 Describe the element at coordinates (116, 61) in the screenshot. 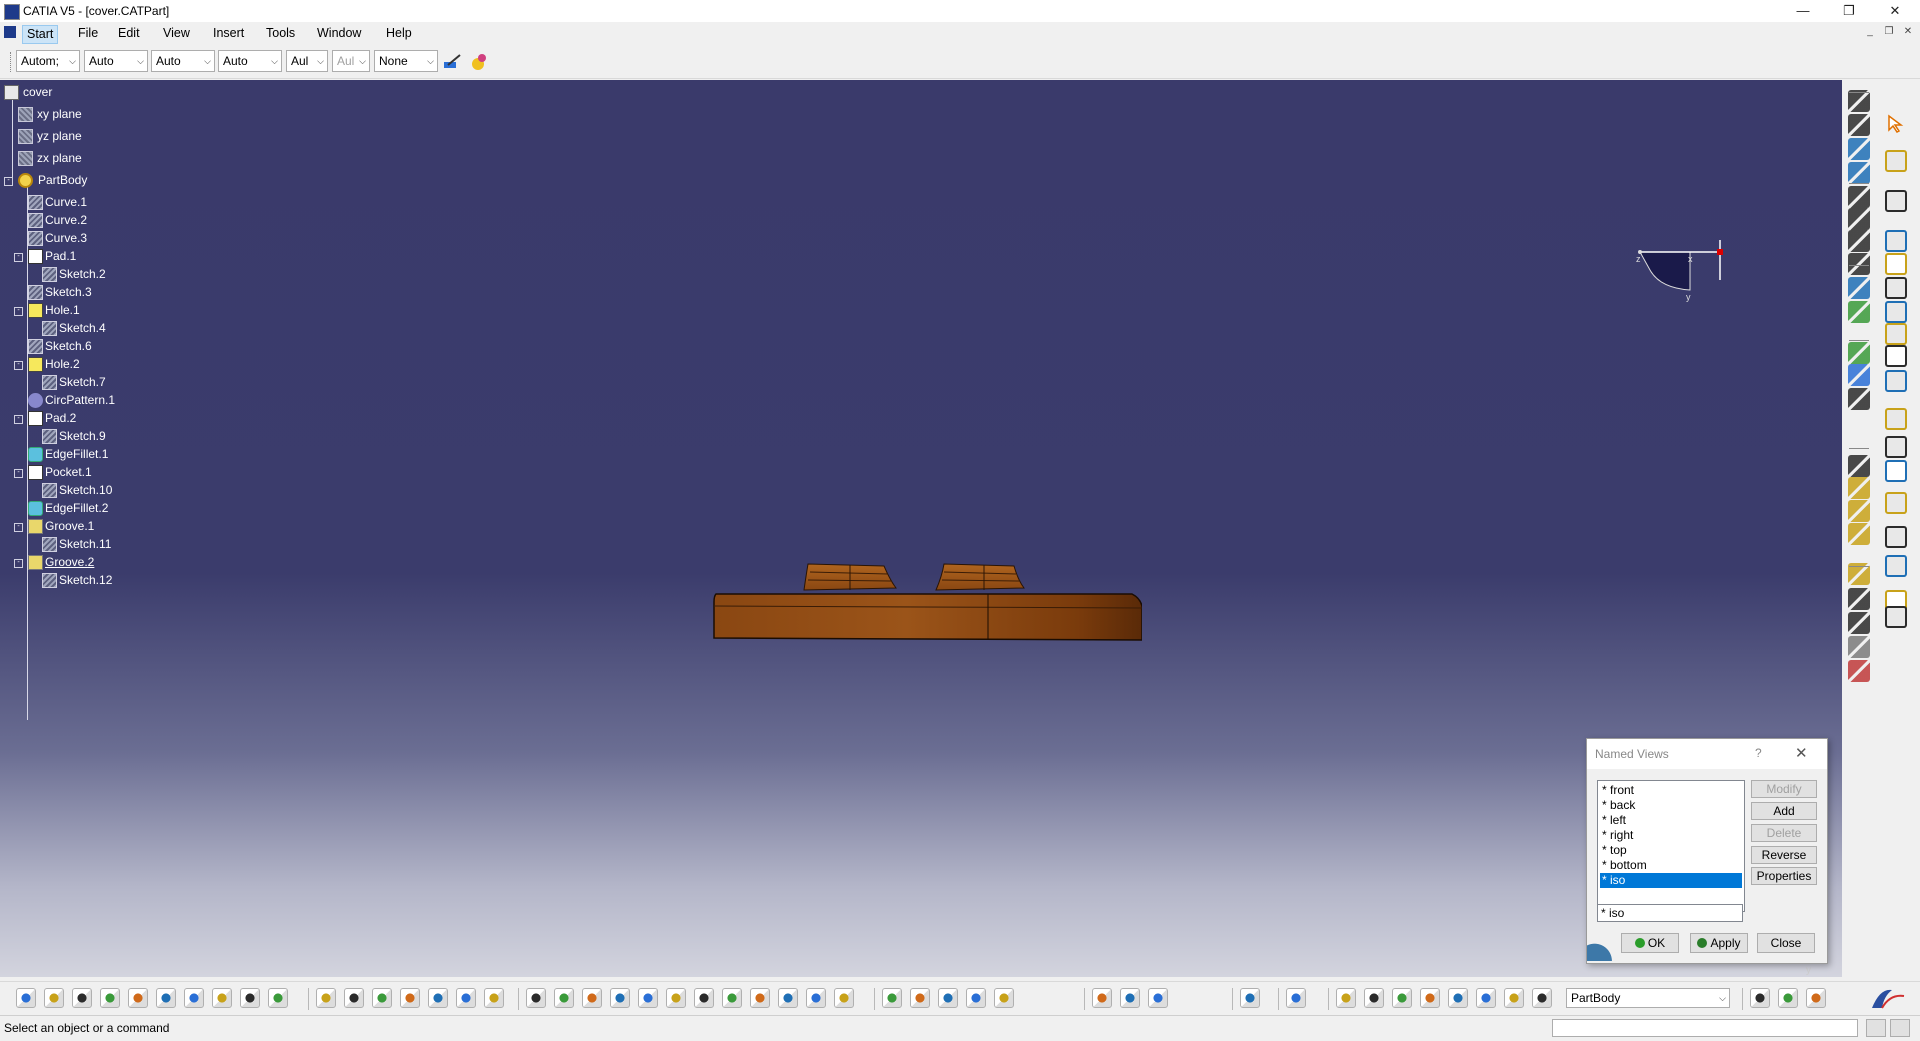

I see `transparency-combo: Auto ⌵` at that location.